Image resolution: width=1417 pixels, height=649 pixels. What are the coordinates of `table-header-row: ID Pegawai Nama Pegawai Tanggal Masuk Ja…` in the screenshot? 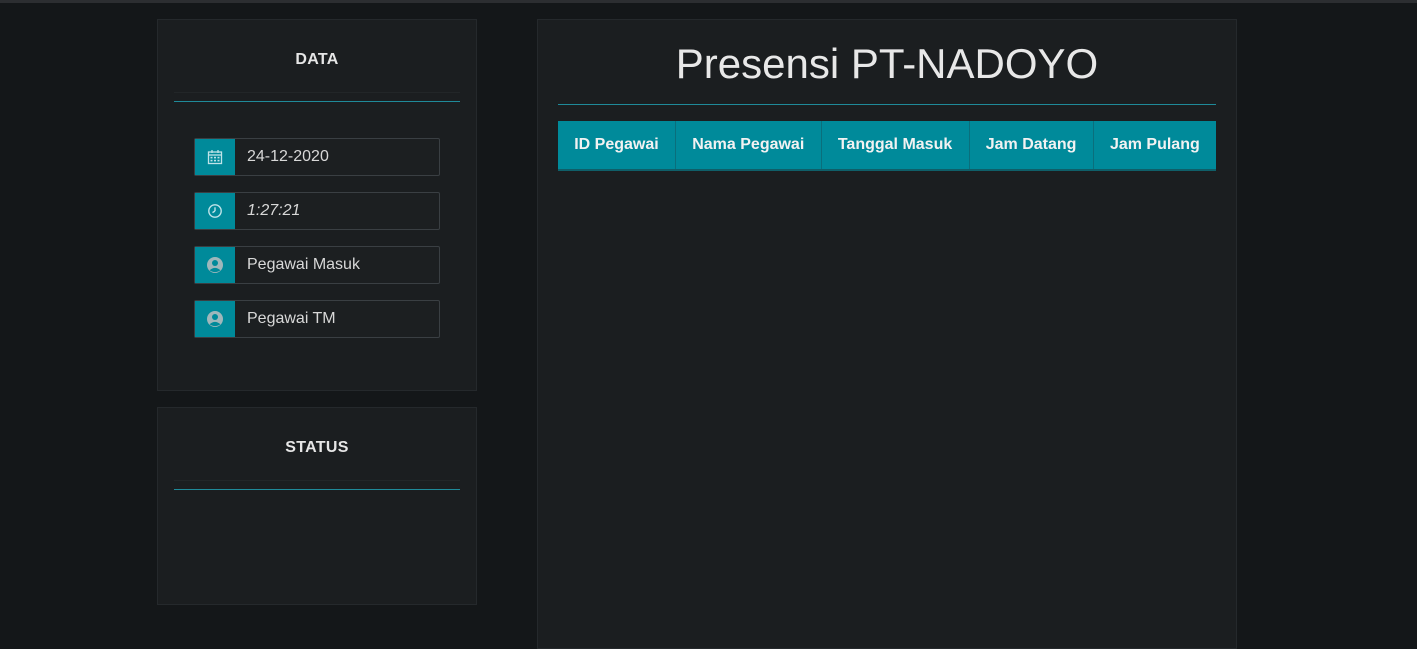 It's located at (887, 146).